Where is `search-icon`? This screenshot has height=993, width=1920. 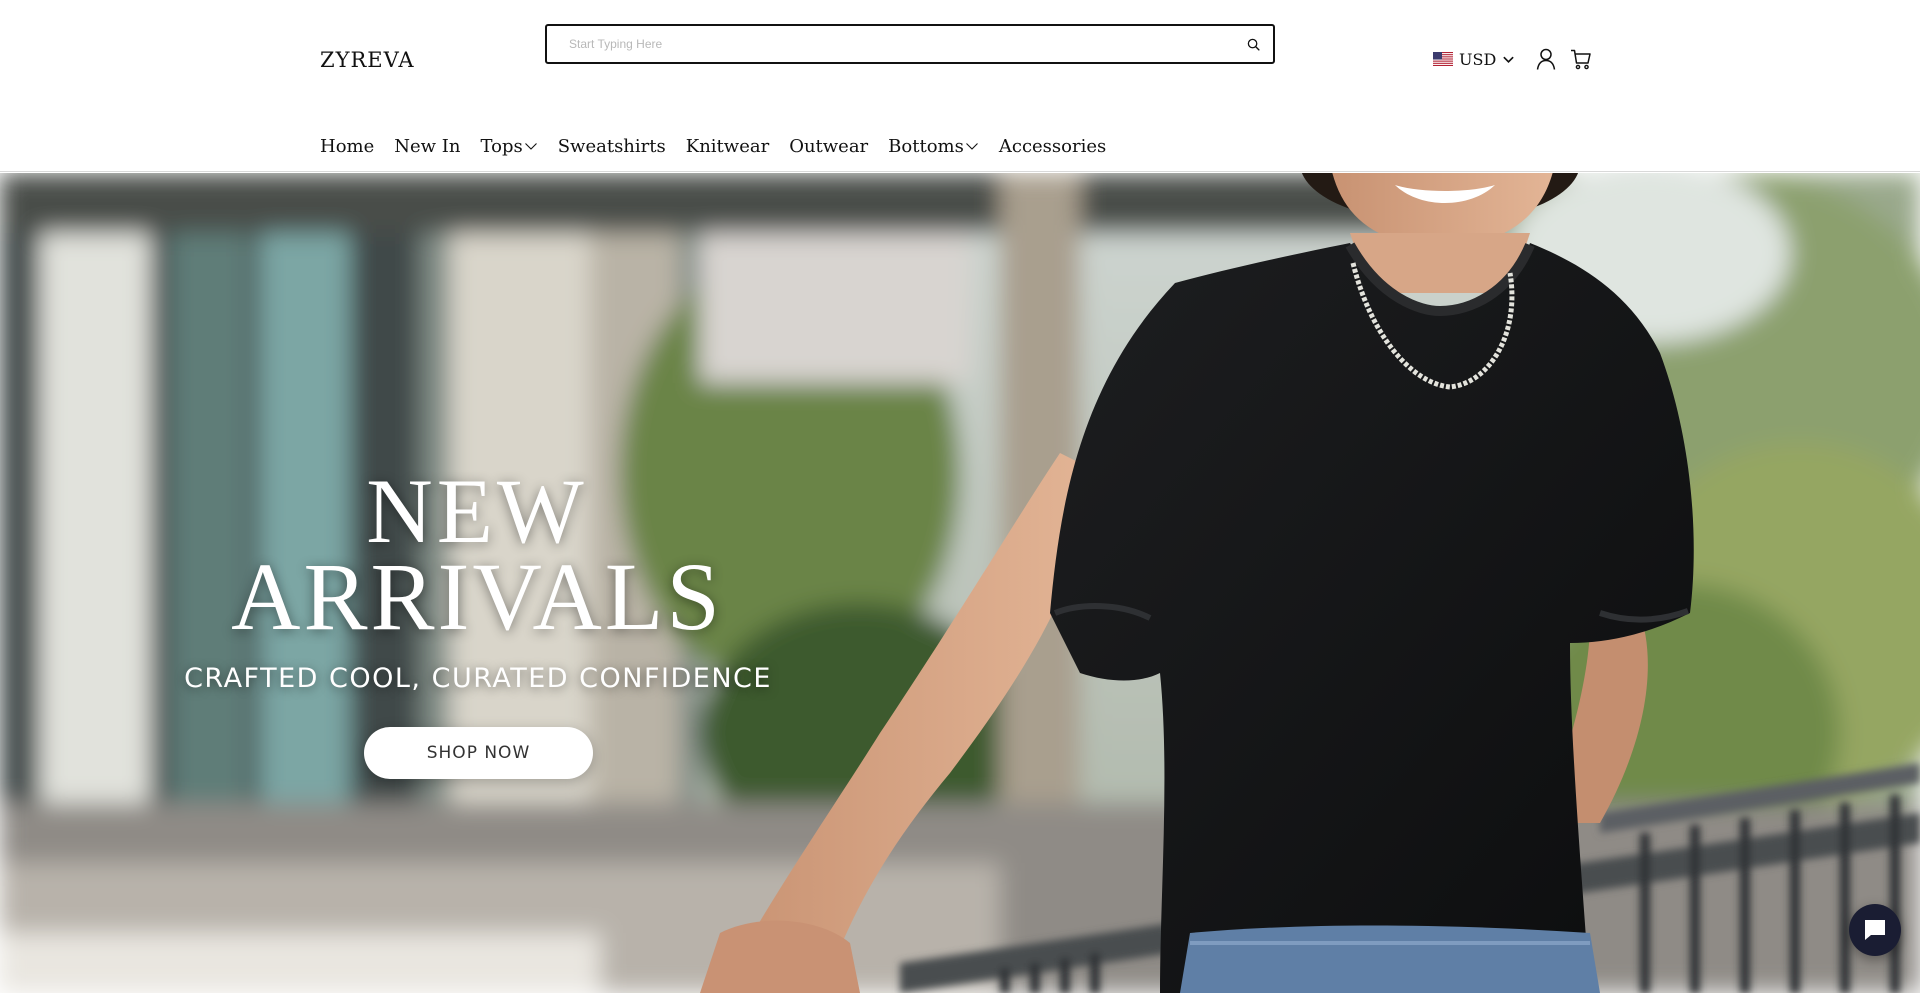
search-icon is located at coordinates (1253, 44).